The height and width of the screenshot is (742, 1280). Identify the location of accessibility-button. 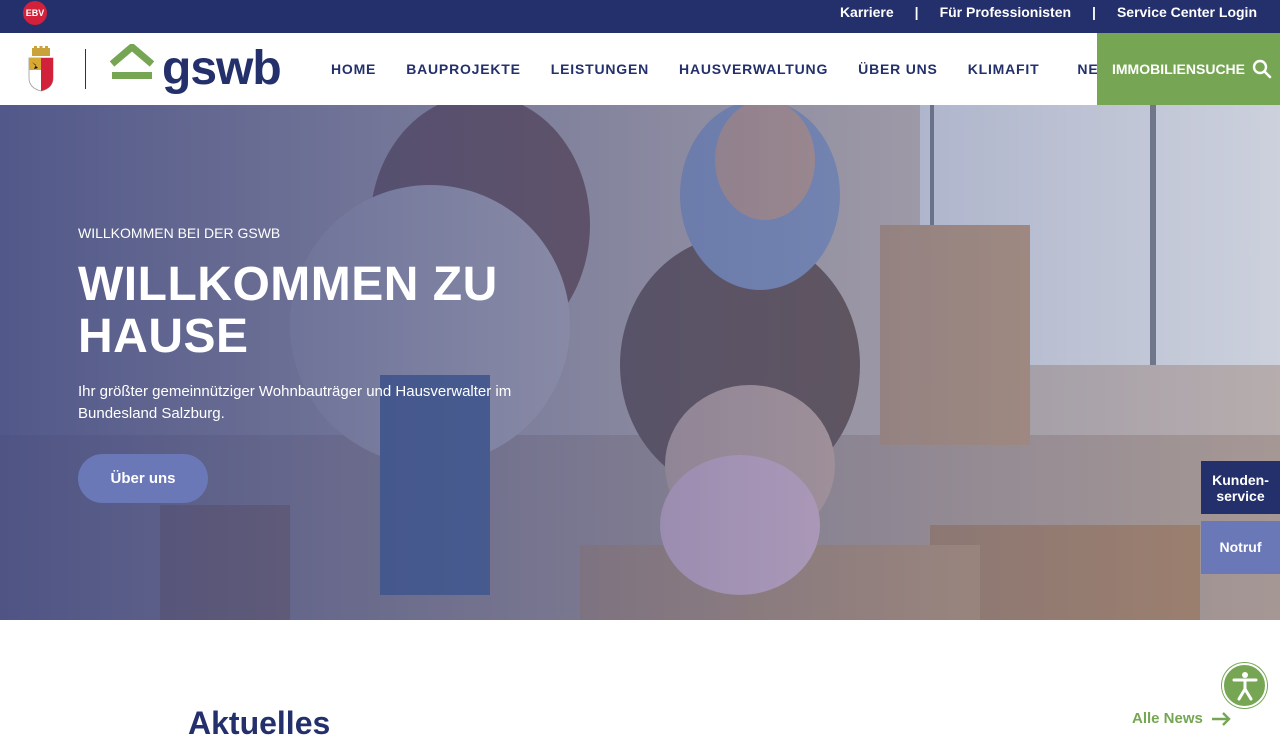
(1244, 685).